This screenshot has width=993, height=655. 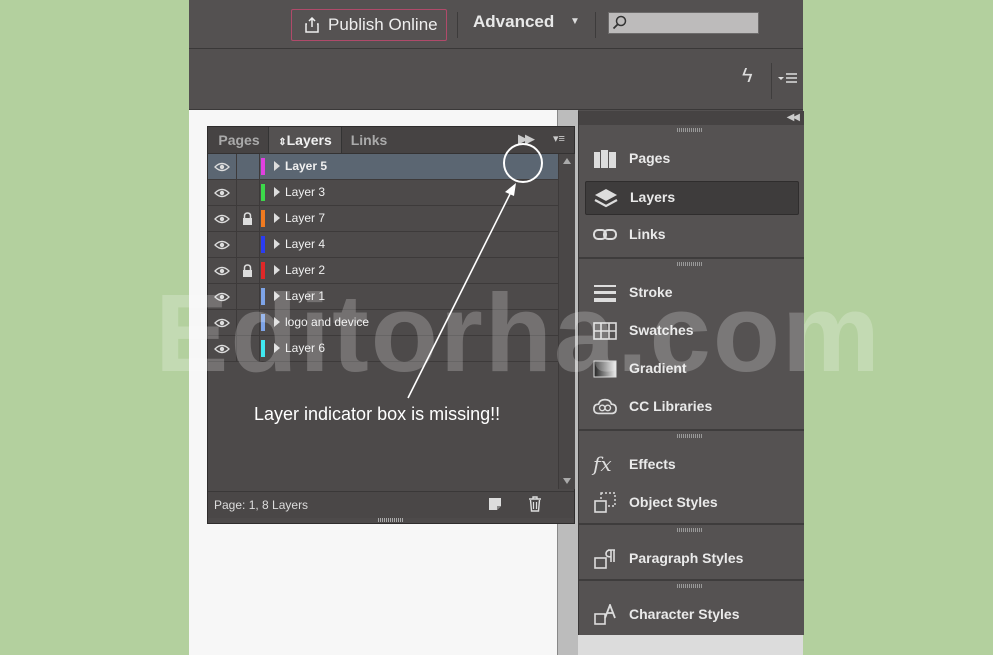 I want to click on layer-name: Layer 1, so click(x=305, y=296).